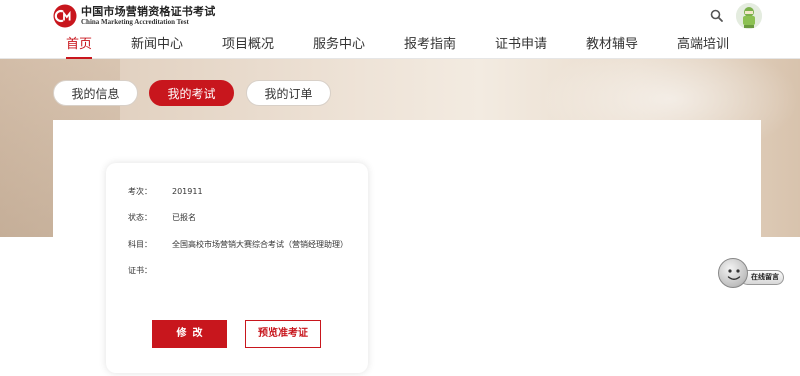 Image resolution: width=800 pixels, height=376 pixels. I want to click on logo-title-cn: 中国市场营销资格证书考试, so click(148, 11).